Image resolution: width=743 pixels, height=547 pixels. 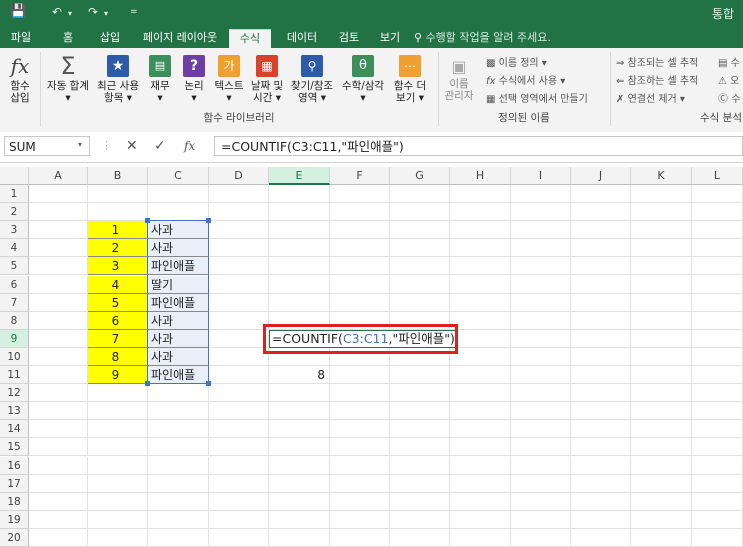 I want to click on tab-data: 데이터, so click(x=302, y=38).